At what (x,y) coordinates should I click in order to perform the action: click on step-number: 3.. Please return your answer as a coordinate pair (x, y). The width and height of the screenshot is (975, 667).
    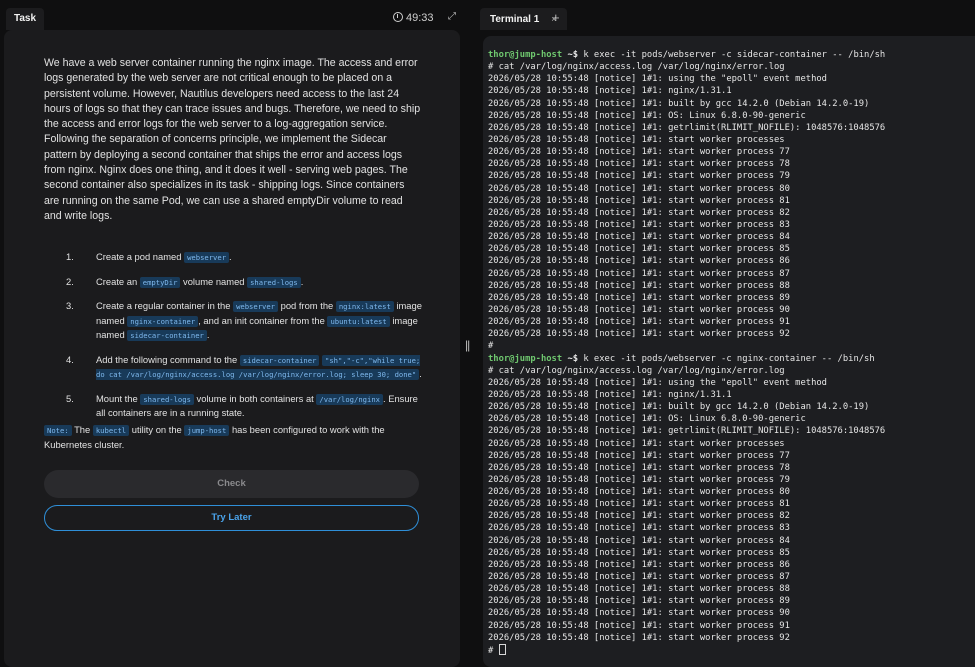
    Looking at the image, I should click on (70, 305).